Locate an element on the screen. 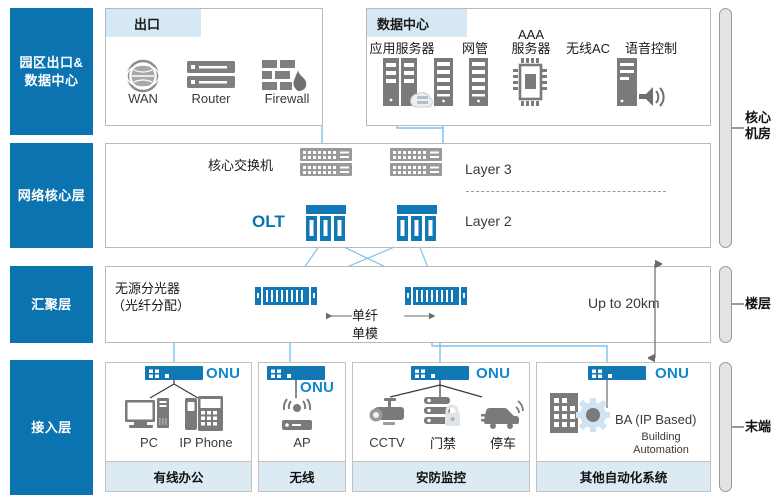  layer-tab-access-label: 接入层 is located at coordinates (51, 427).